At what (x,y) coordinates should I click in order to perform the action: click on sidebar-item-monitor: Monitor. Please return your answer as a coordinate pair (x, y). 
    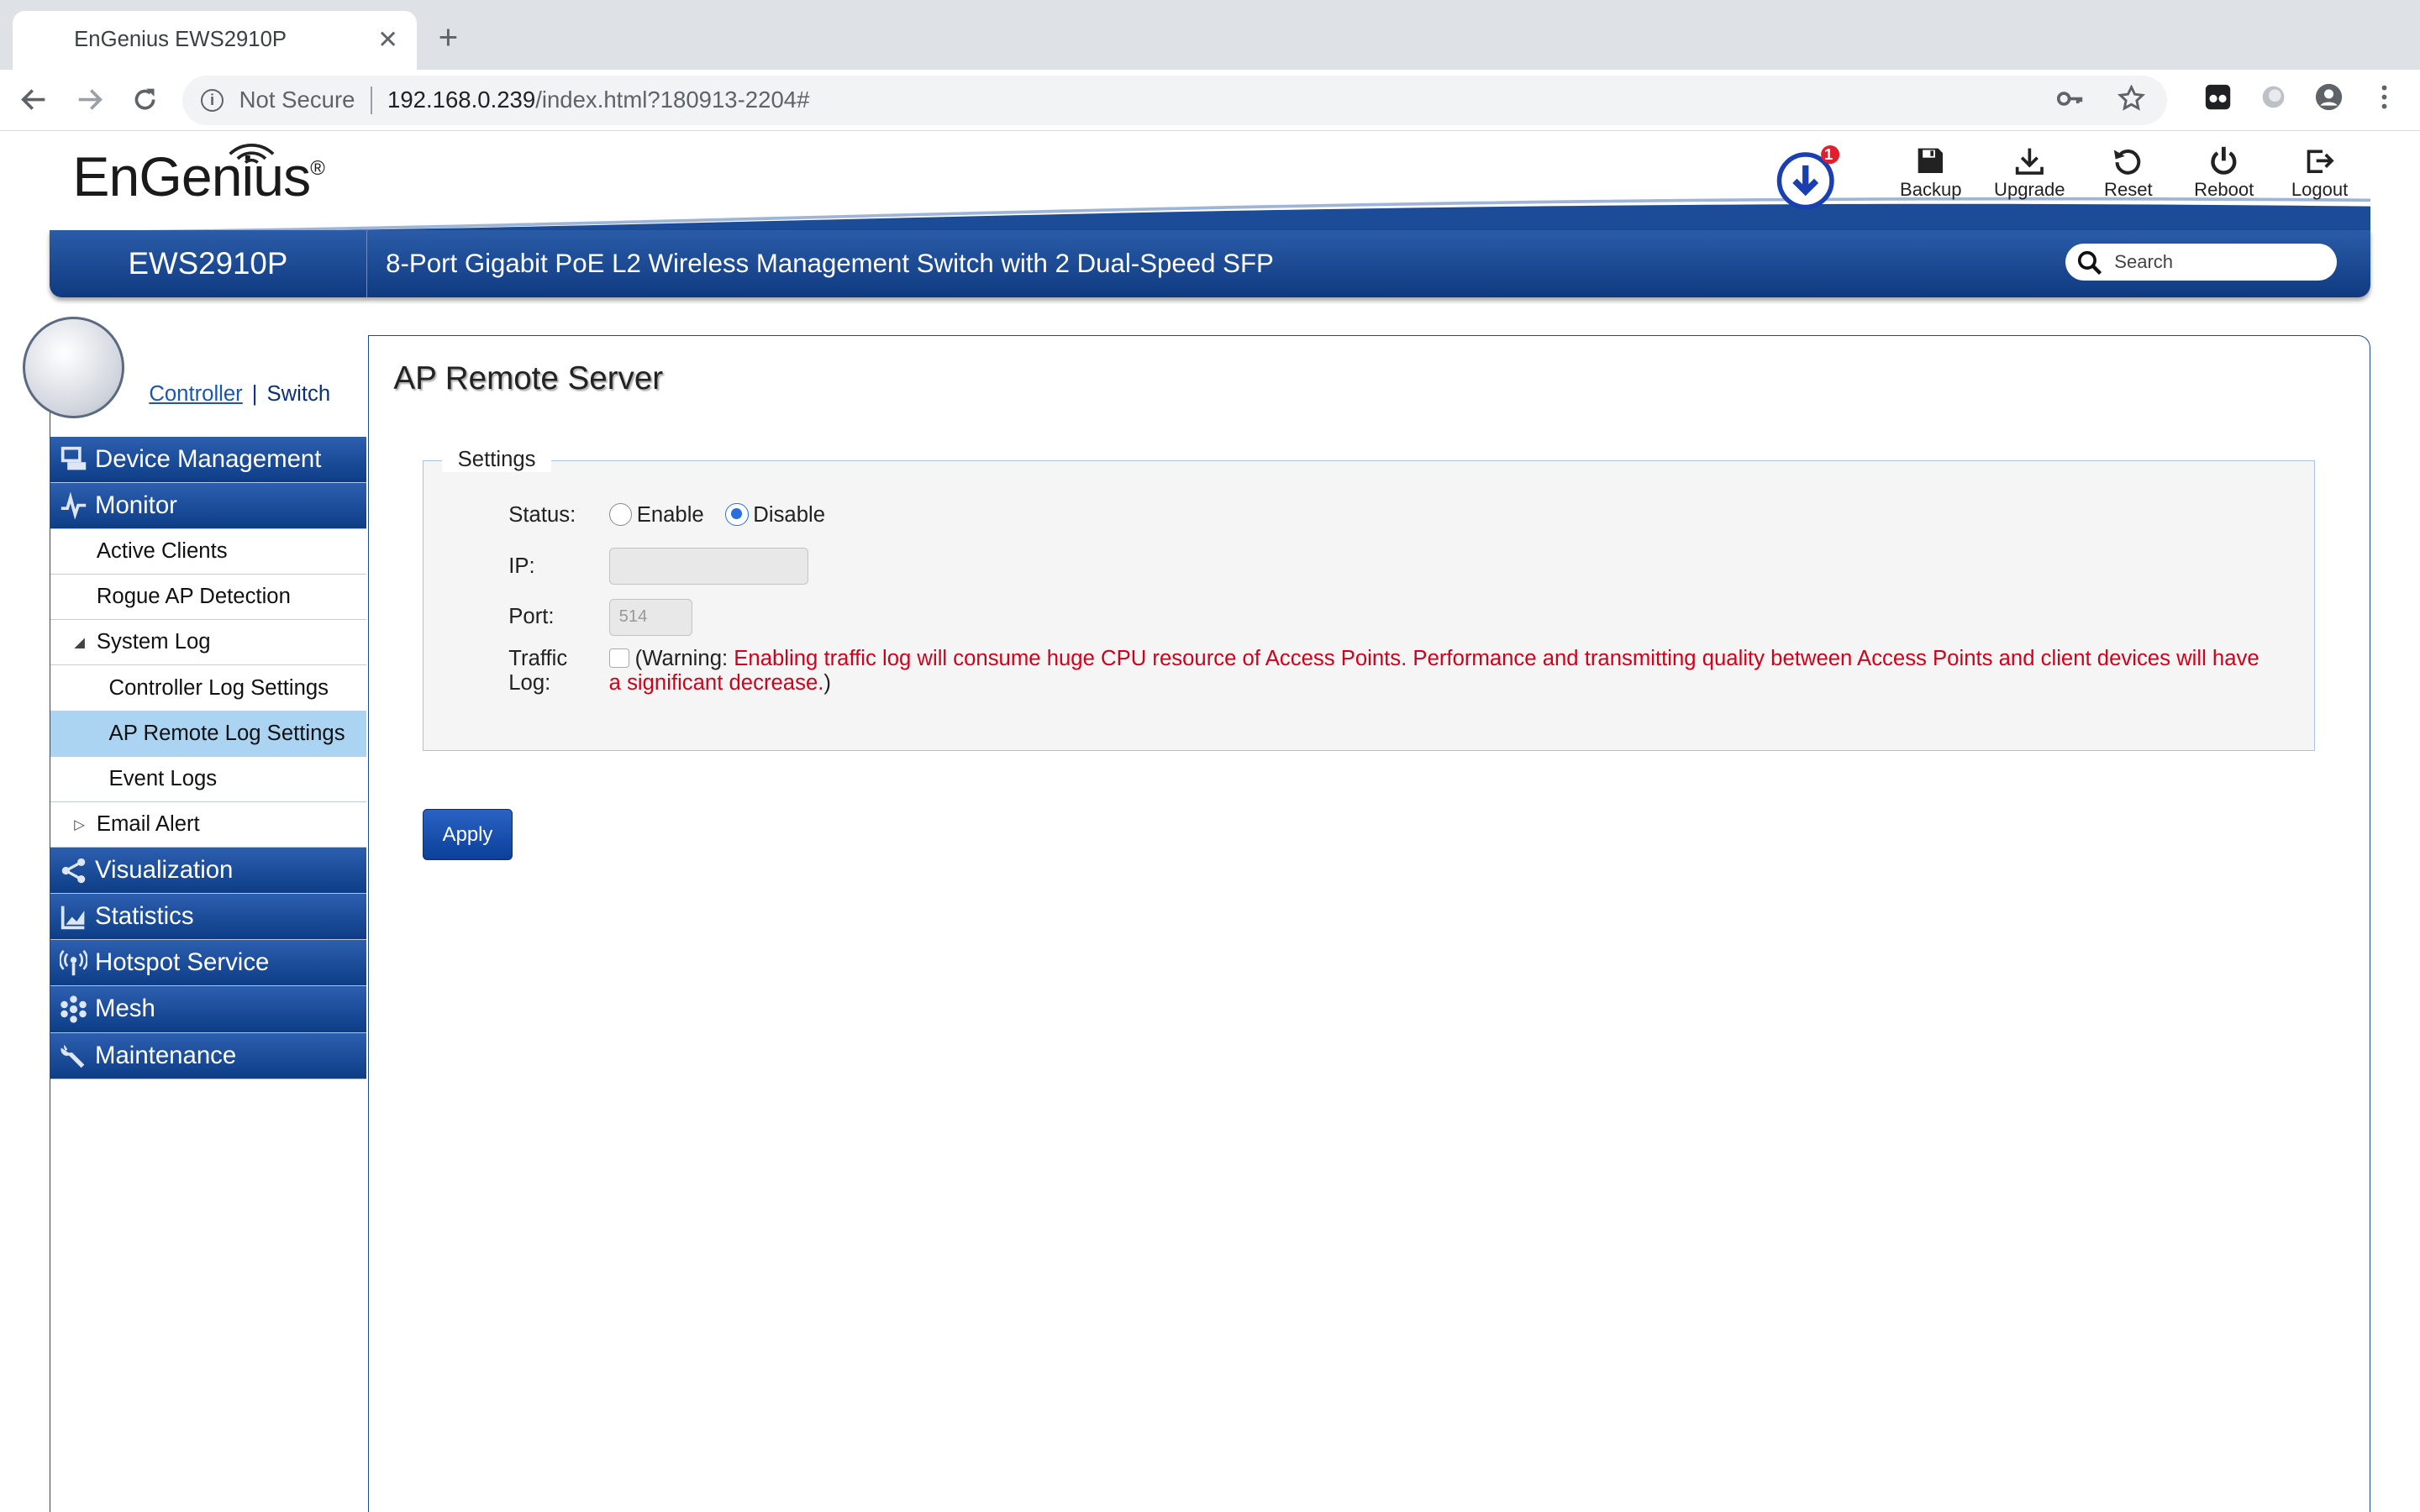
    Looking at the image, I should click on (208, 505).